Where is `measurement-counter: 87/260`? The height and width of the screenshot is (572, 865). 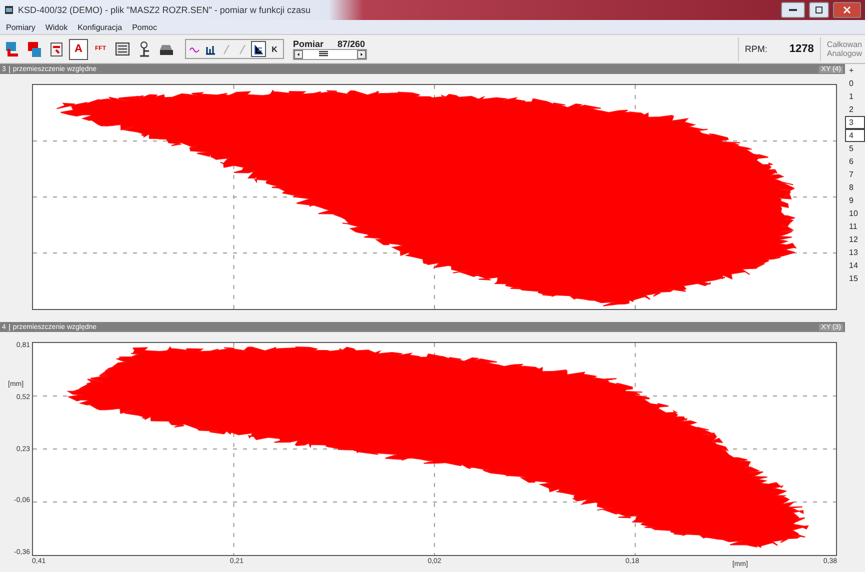 measurement-counter: 87/260 is located at coordinates (351, 43).